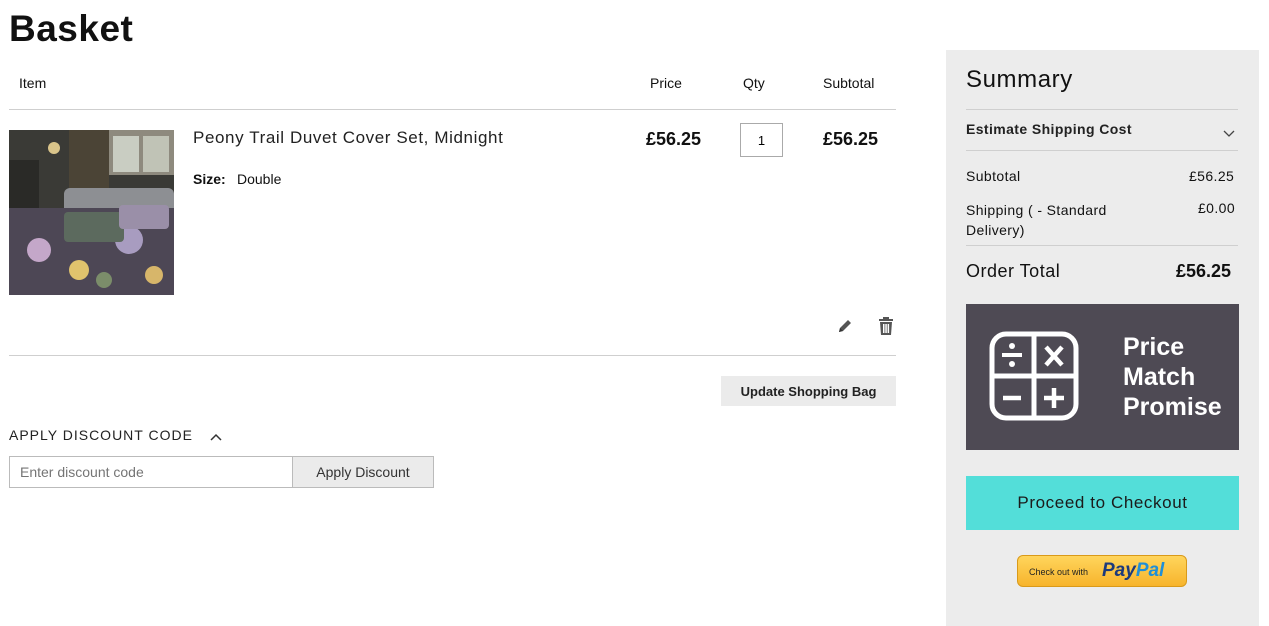 This screenshot has width=1269, height=626. Describe the element at coordinates (849, 83) in the screenshot. I see `col-header-subtotal: Subtotal` at that location.